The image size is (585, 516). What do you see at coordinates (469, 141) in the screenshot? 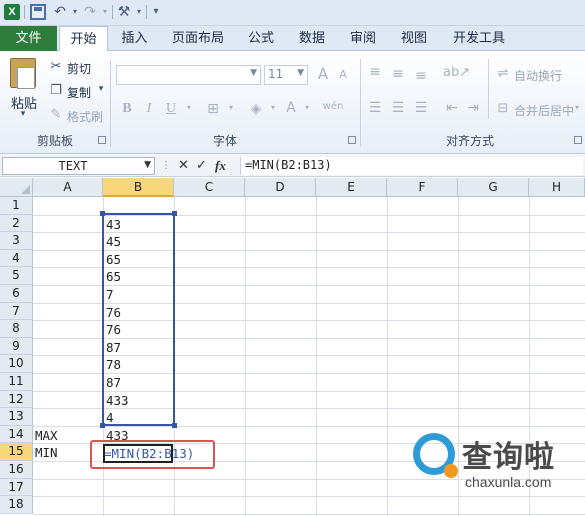
I see `alignment-group-label: 对齐方式` at bounding box center [469, 141].